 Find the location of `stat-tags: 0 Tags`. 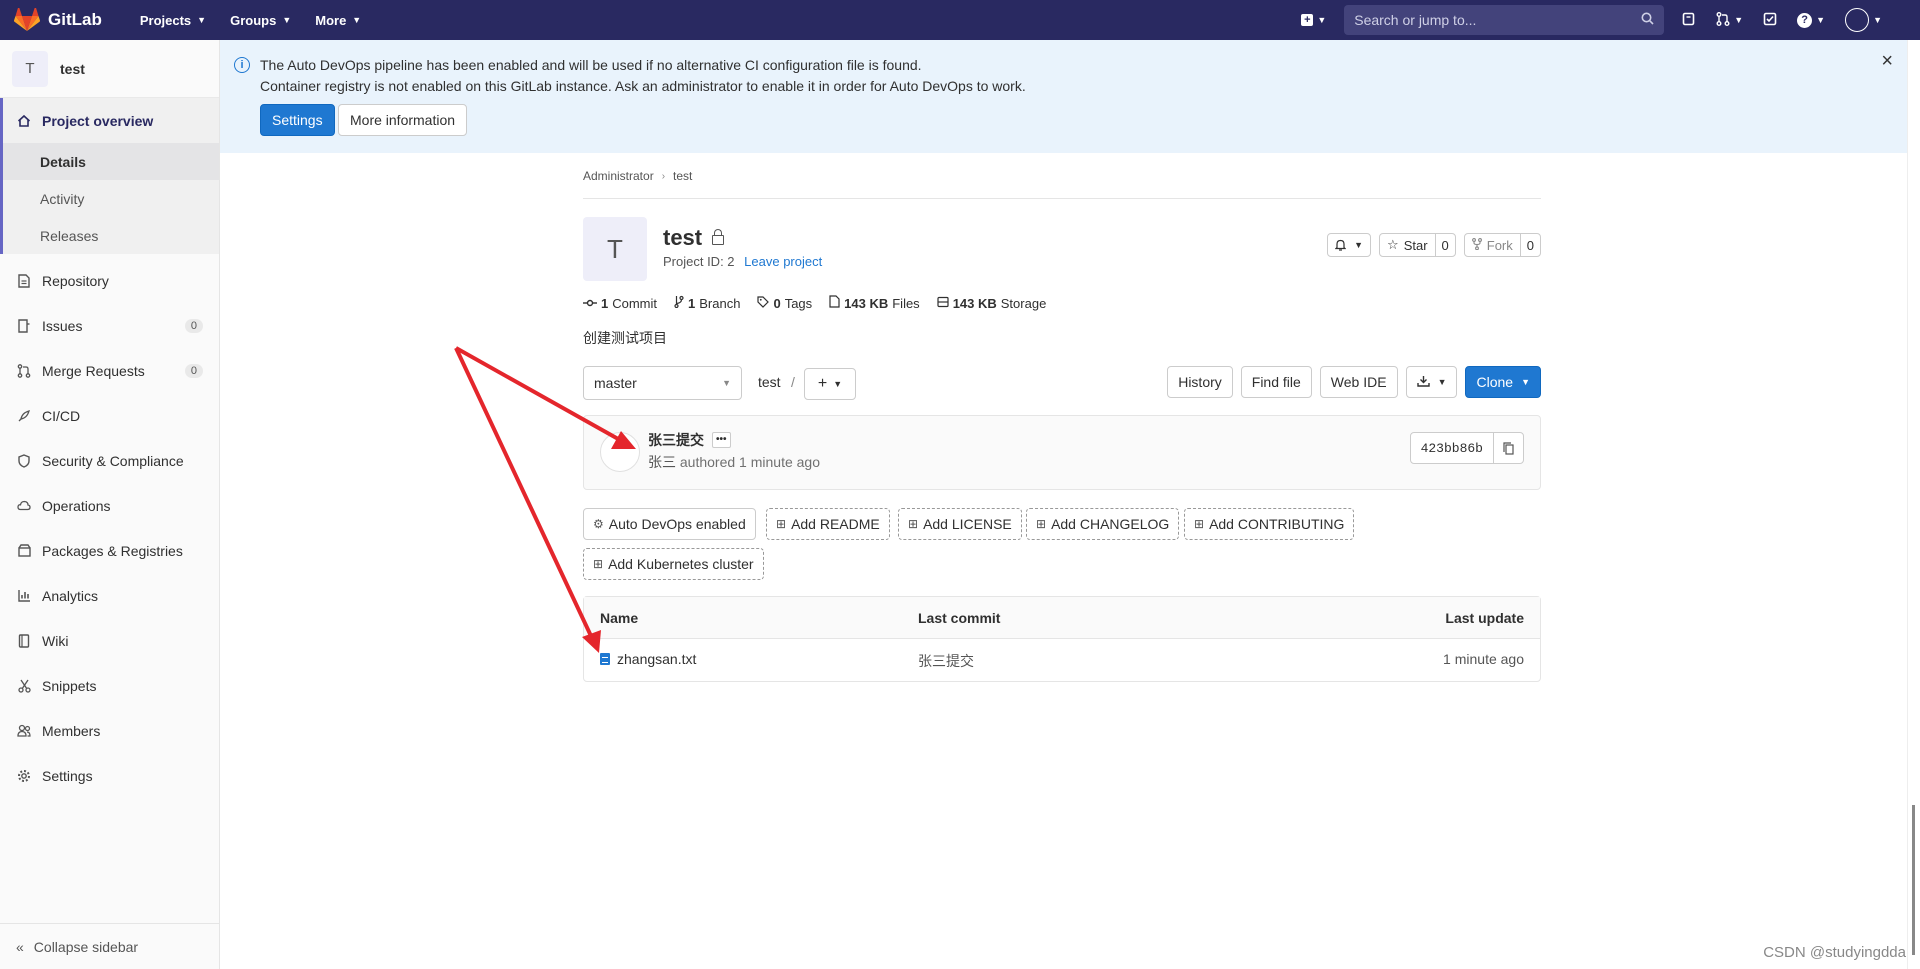

stat-tags: 0 Tags is located at coordinates (784, 303).